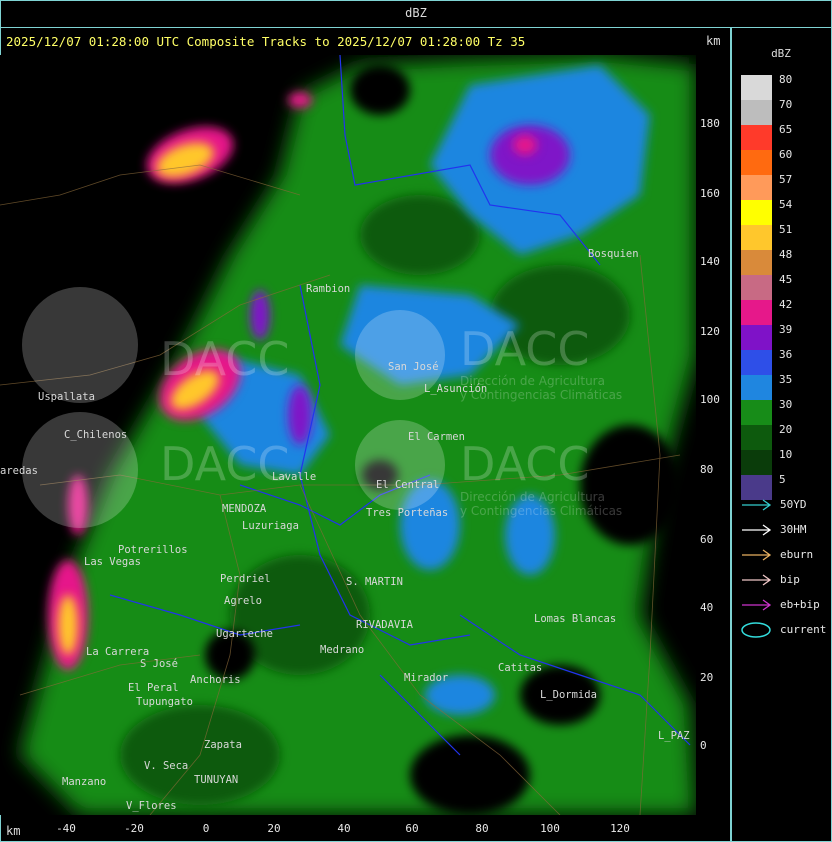 The image size is (832, 842). I want to click on track-label: bip, so click(790, 579).